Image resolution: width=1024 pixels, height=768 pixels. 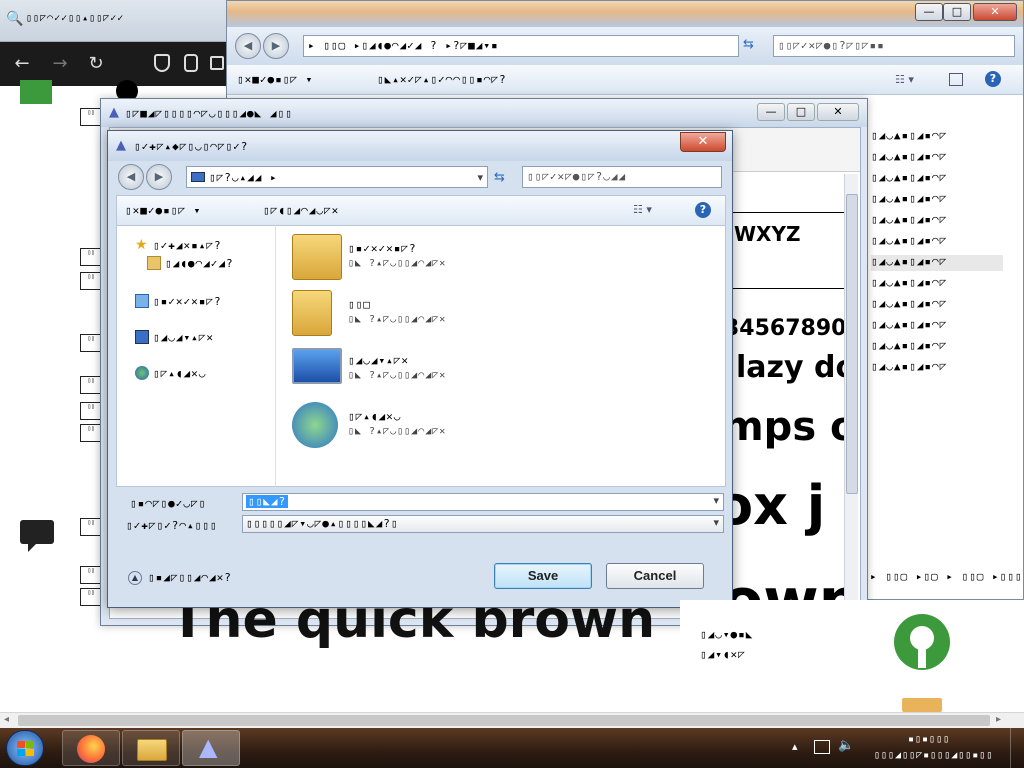 I want to click on shield-icon, so click(x=162, y=63).